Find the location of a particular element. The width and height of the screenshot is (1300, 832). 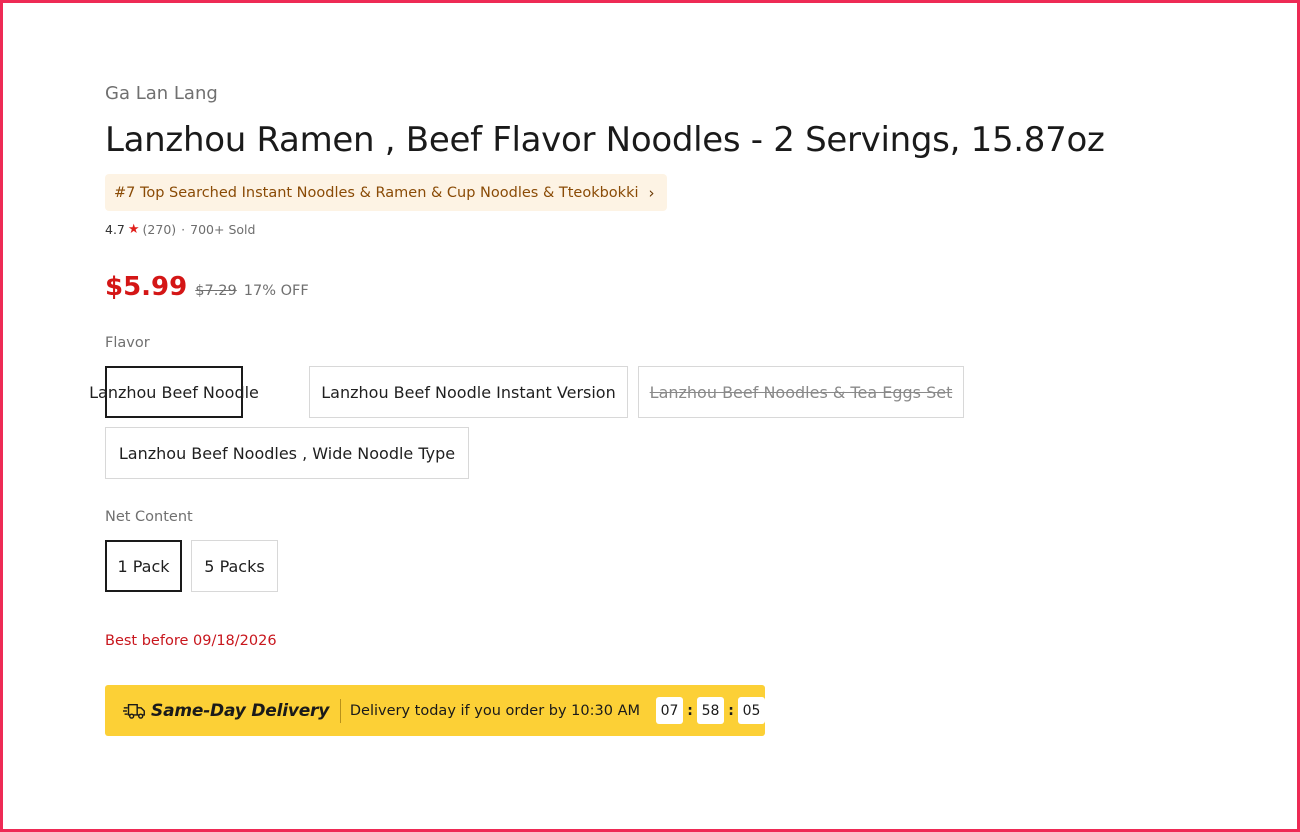

sold-count: 700+ Sold is located at coordinates (223, 229).